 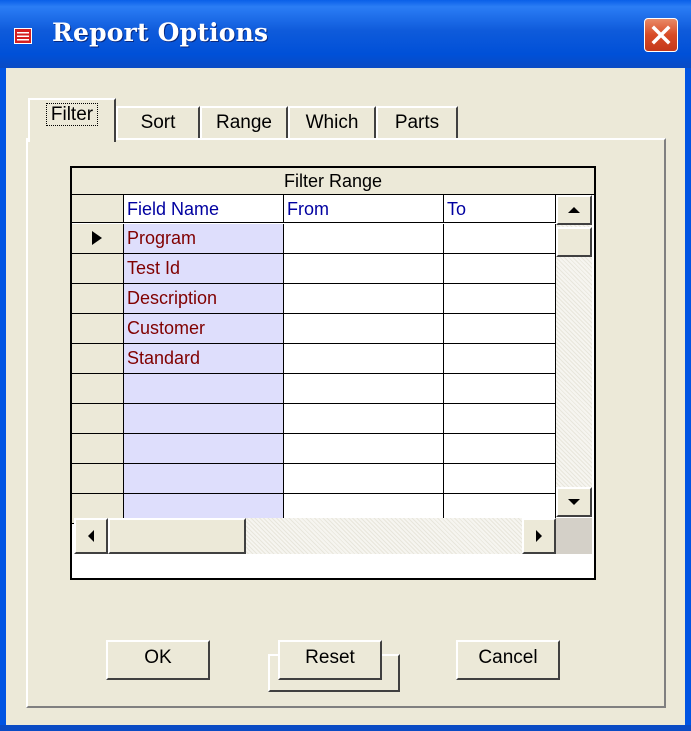 I want to click on current-row-arrow-icon, so click(x=97, y=238).